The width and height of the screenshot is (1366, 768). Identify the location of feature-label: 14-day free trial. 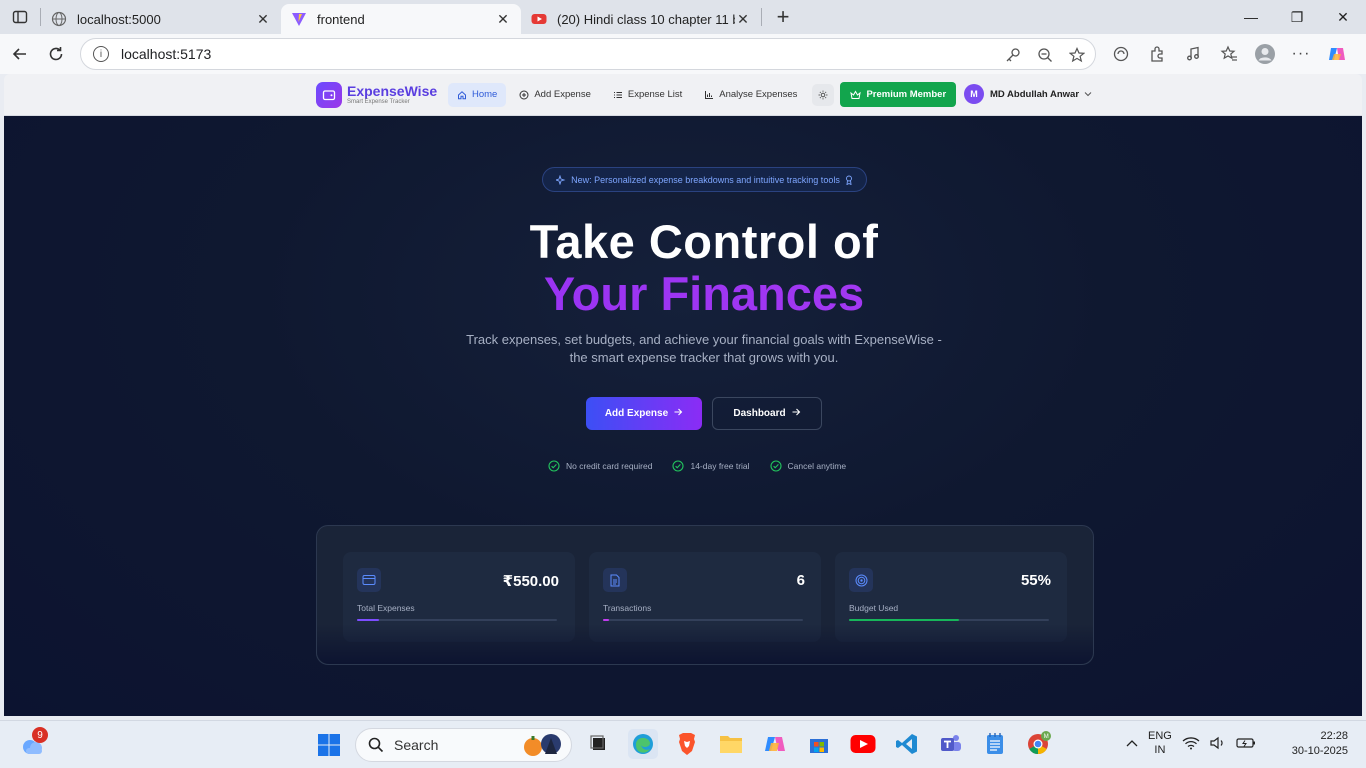
(720, 466).